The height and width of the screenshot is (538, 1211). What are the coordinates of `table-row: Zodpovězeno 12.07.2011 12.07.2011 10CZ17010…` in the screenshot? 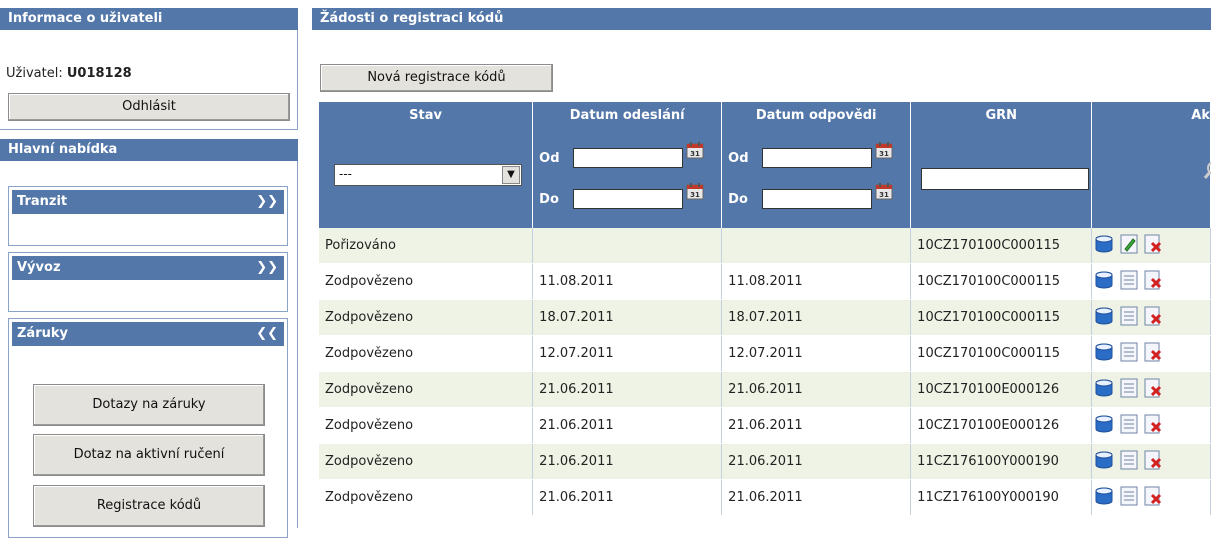 It's located at (765, 353).